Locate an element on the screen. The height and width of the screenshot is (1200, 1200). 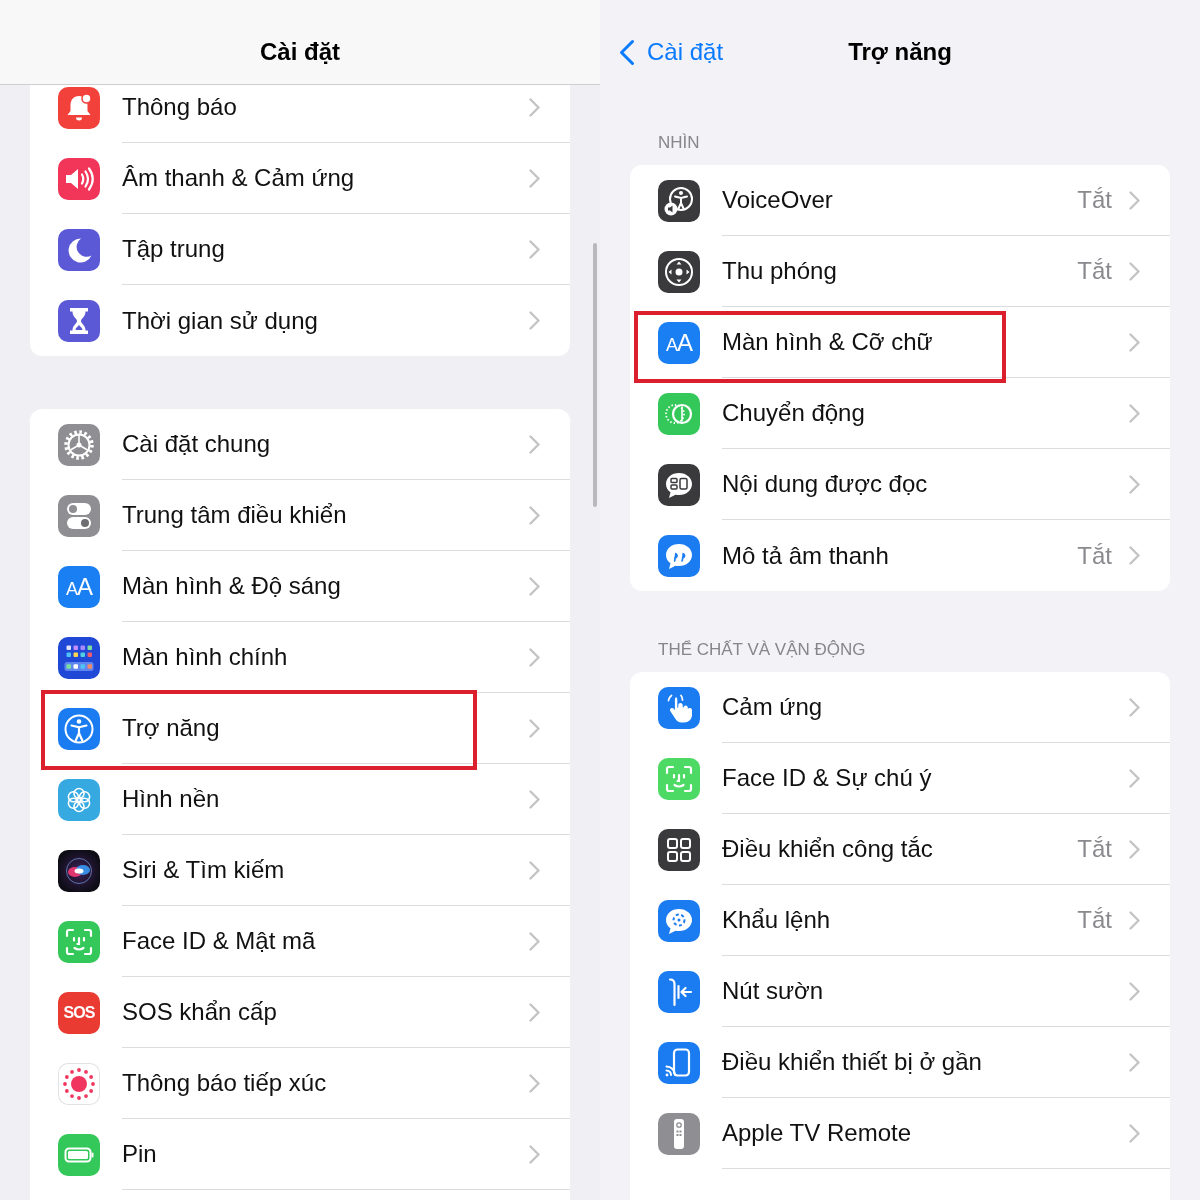
setting-label: Trợ năng is located at coordinates (171, 728).